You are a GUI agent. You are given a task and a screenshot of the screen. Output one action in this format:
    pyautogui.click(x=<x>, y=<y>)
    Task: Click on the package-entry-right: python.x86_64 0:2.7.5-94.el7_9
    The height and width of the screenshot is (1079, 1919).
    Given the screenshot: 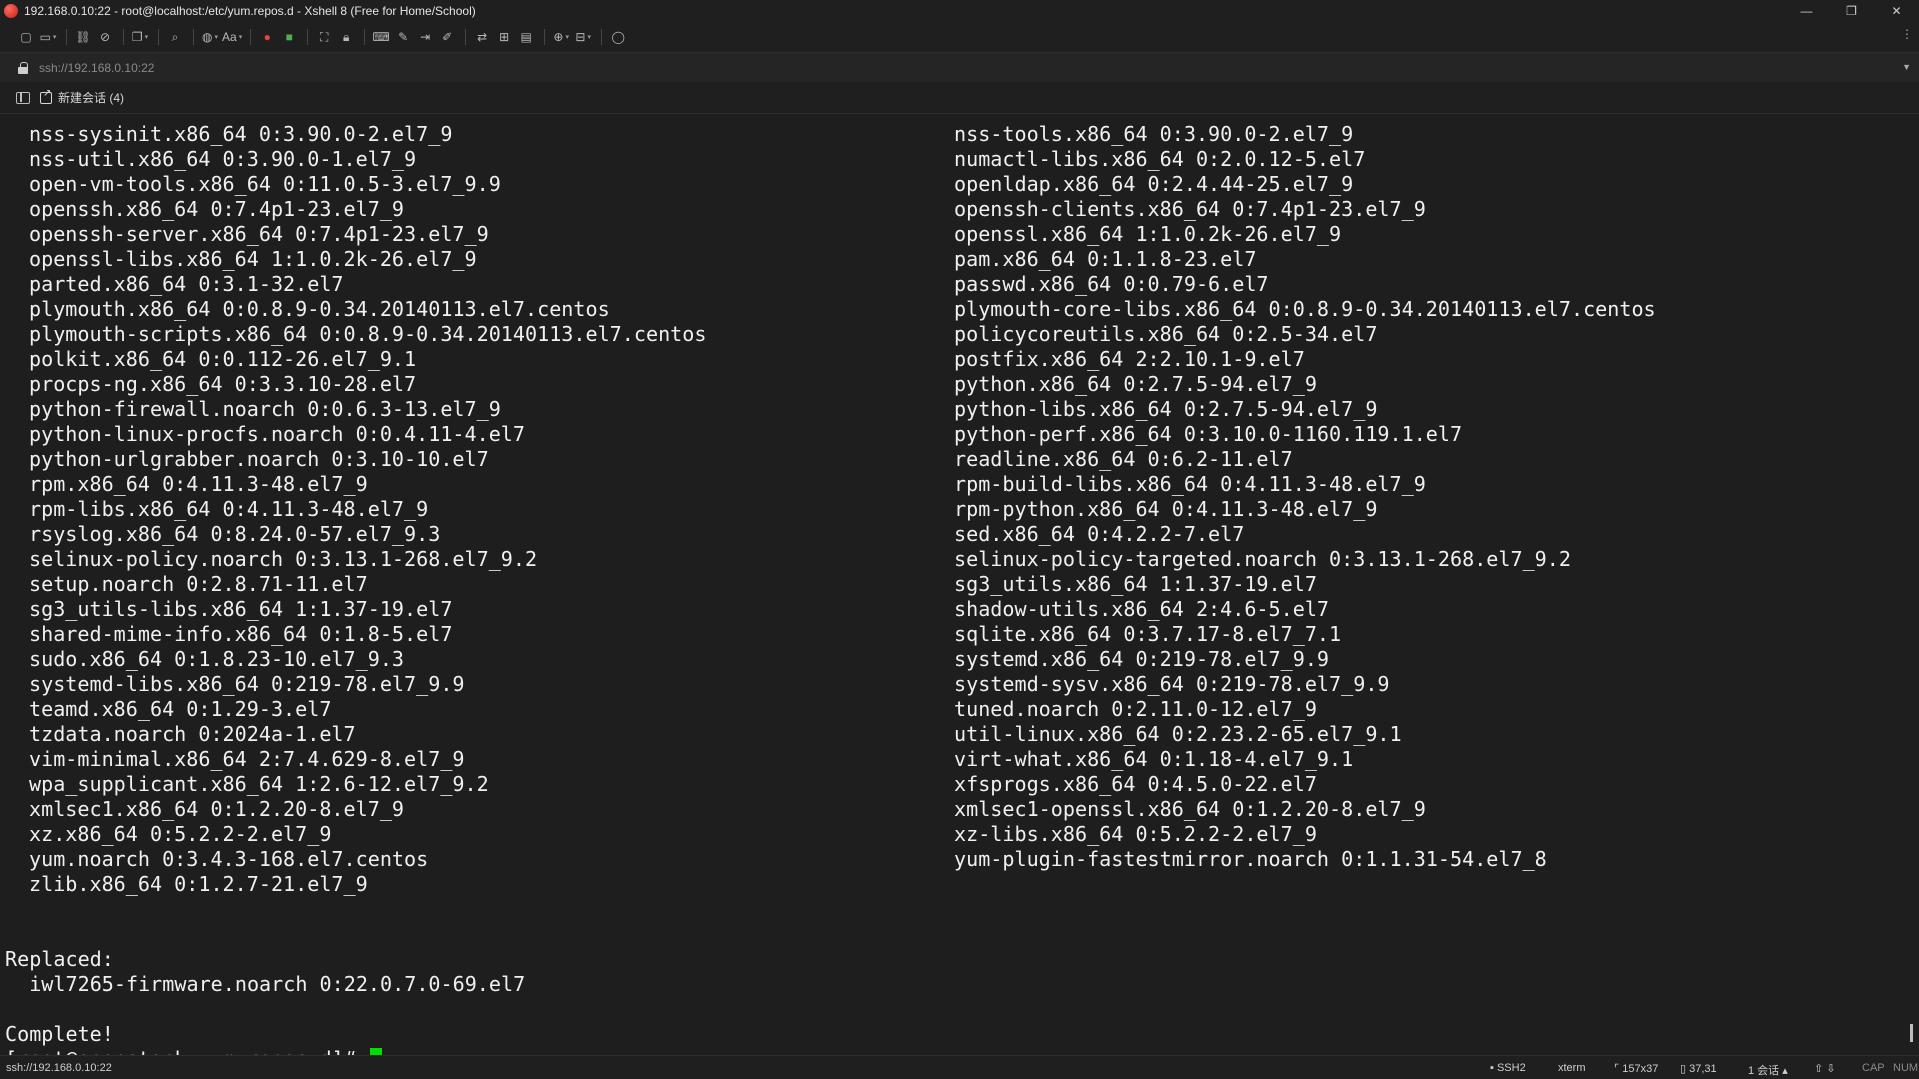 What is the action you would take?
    pyautogui.click(x=1135, y=384)
    